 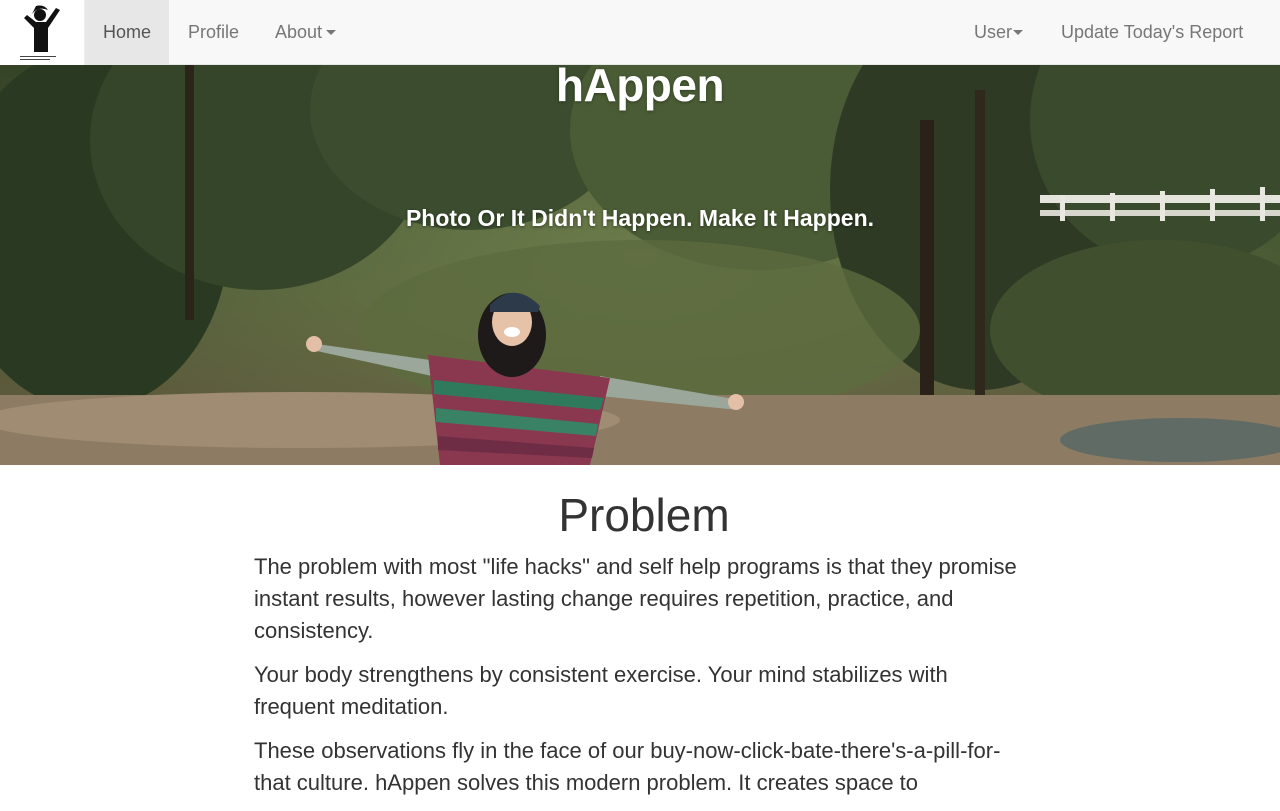 I want to click on nav-home-label: Home, so click(x=126, y=32).